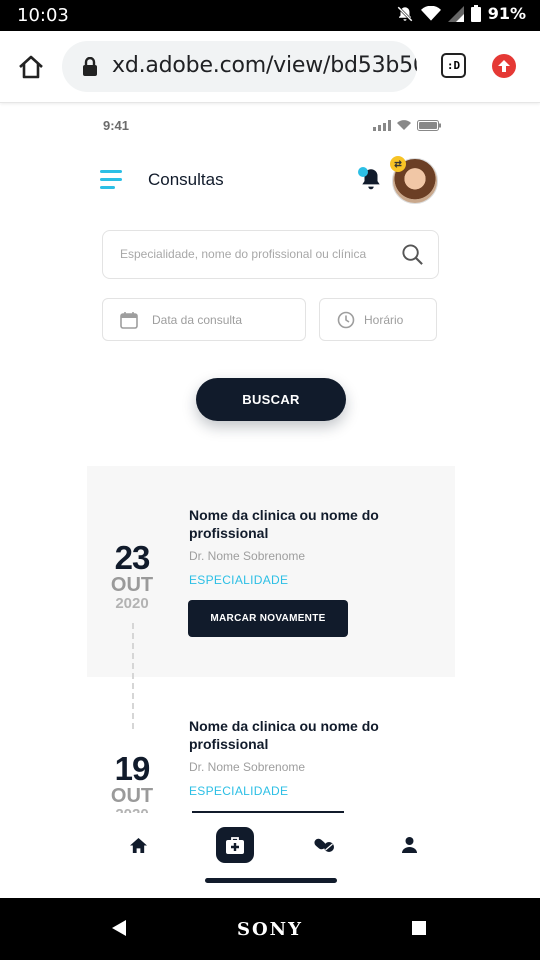  What do you see at coordinates (363, 172) in the screenshot?
I see `notification-dot` at bounding box center [363, 172].